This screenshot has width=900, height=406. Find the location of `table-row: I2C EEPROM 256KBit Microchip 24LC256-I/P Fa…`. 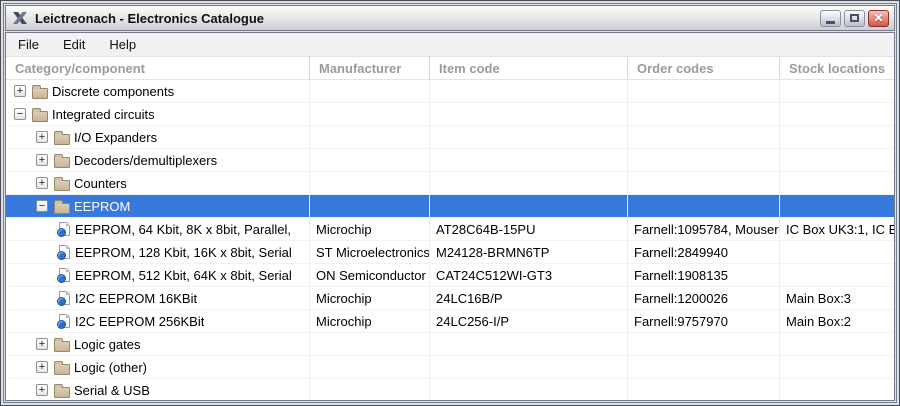

table-row: I2C EEPROM 256KBit Microchip 24LC256-I/P Fa… is located at coordinates (450, 321).